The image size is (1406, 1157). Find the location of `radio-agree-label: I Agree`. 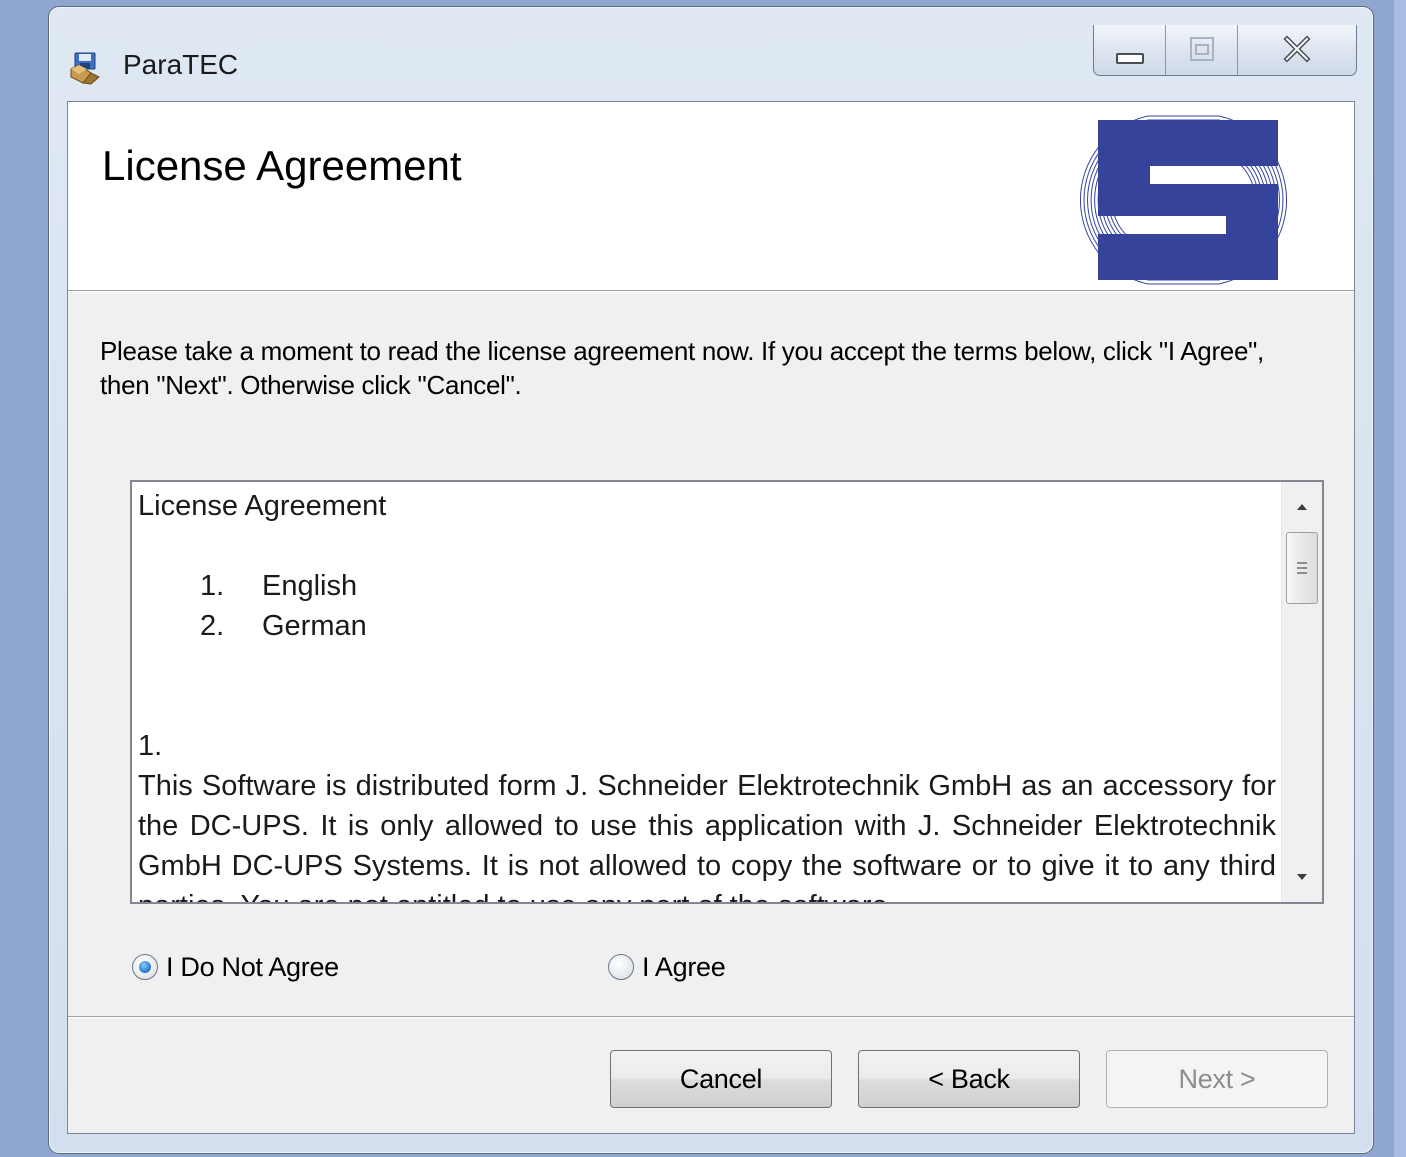

radio-agree-label: I Agree is located at coordinates (684, 966).